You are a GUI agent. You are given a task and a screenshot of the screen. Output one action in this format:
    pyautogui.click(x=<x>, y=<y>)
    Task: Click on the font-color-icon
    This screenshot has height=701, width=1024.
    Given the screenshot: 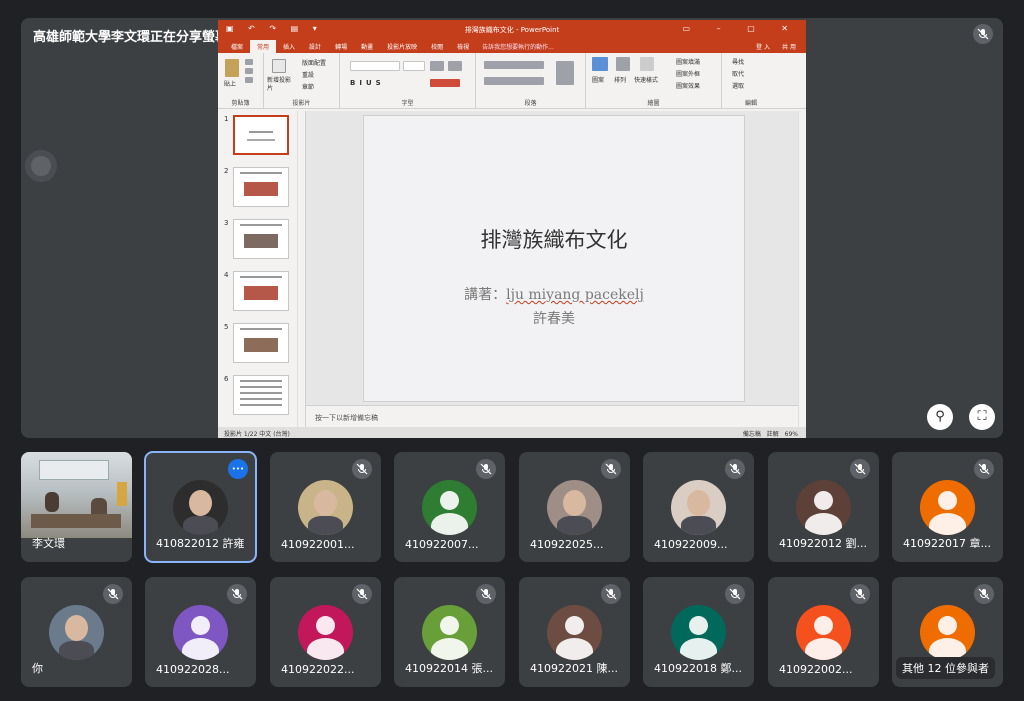 What is the action you would take?
    pyautogui.click(x=445, y=83)
    